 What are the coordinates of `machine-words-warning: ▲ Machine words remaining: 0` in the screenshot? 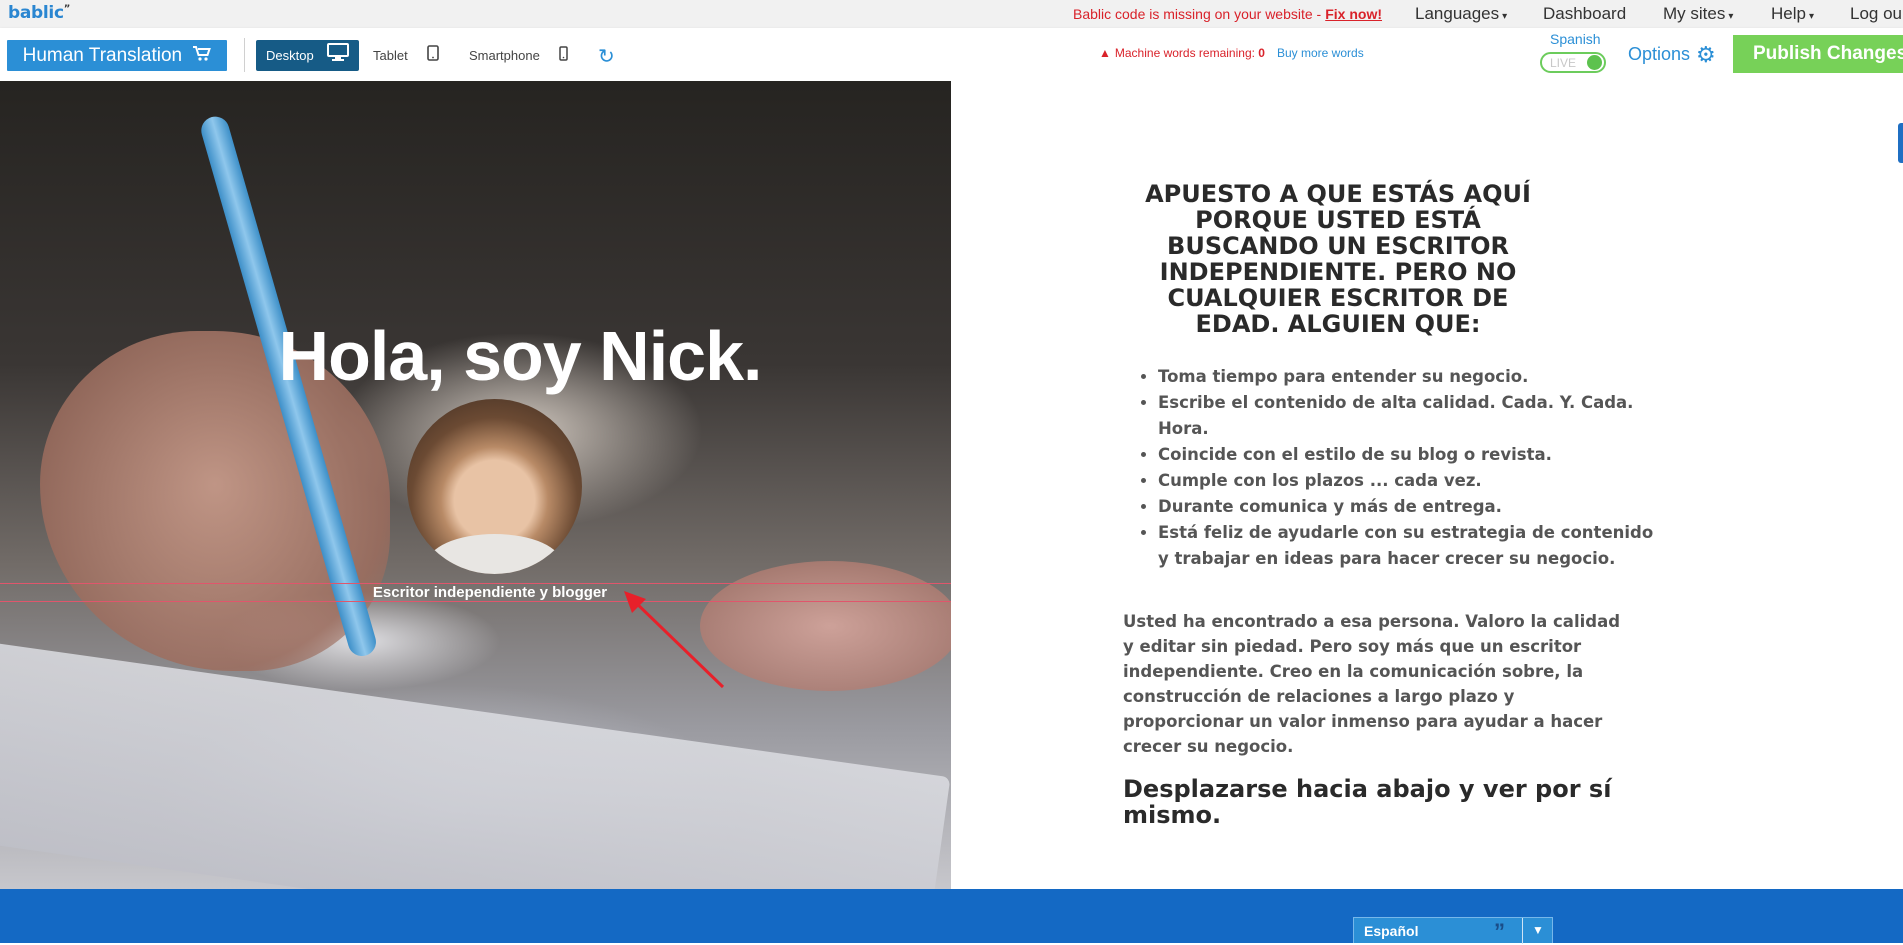 It's located at (1182, 53).